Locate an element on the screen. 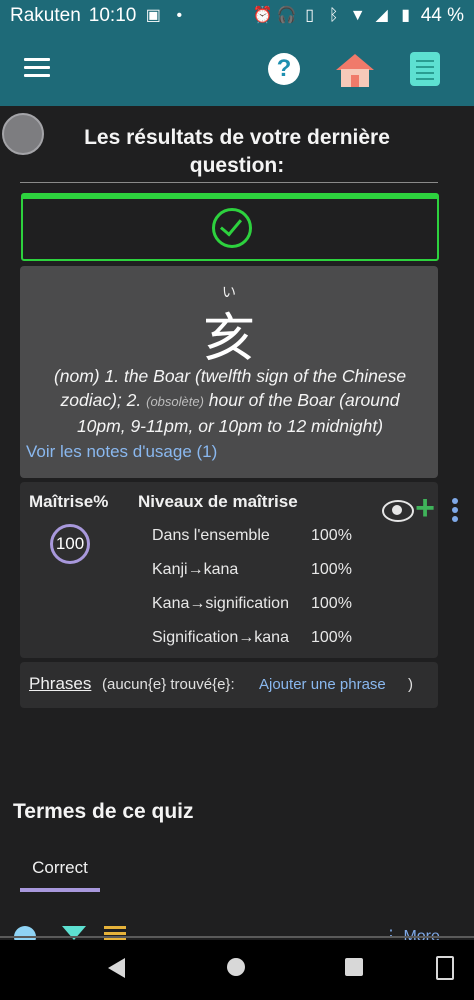  phrases-label: Phrases is located at coordinates (60, 684).